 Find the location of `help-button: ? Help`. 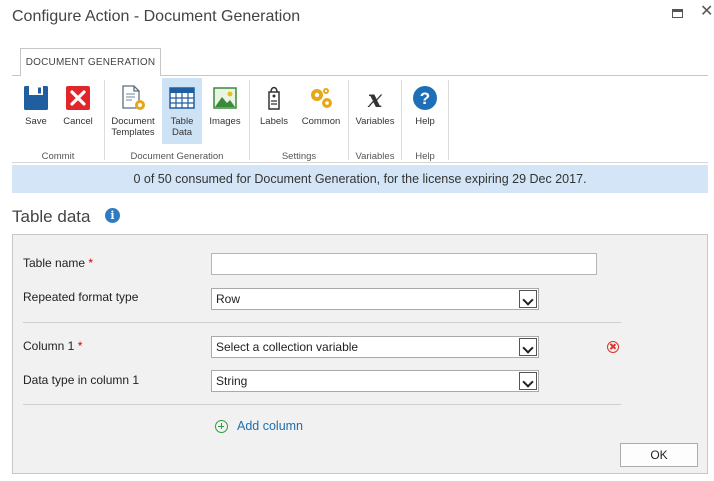

help-button: ? Help is located at coordinates (425, 111).